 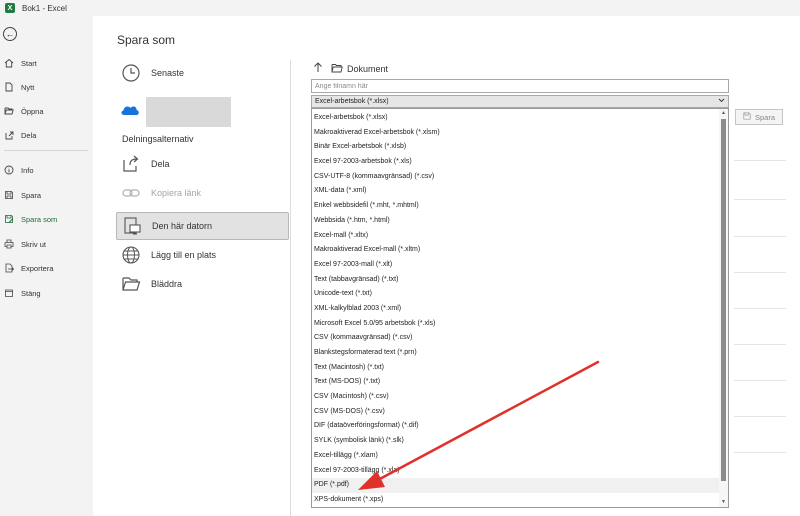 I want to click on nav-label: Spara, so click(x=31, y=195).